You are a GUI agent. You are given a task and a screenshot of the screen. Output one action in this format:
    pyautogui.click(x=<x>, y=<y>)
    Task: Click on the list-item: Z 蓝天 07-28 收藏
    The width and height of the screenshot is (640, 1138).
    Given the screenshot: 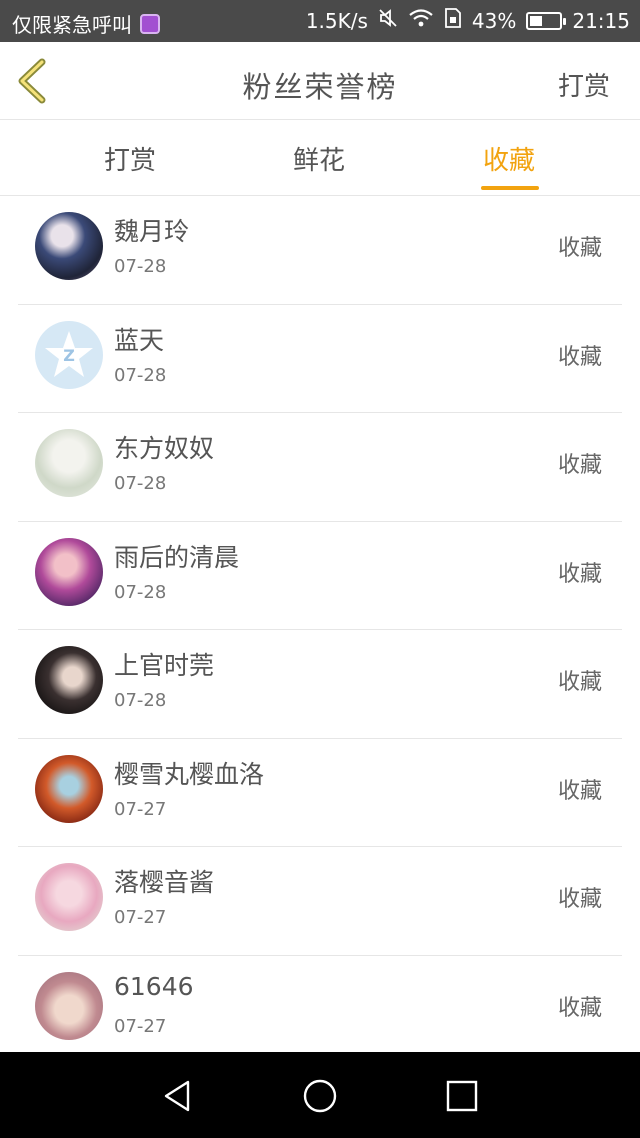 What is the action you would take?
    pyautogui.click(x=320, y=359)
    